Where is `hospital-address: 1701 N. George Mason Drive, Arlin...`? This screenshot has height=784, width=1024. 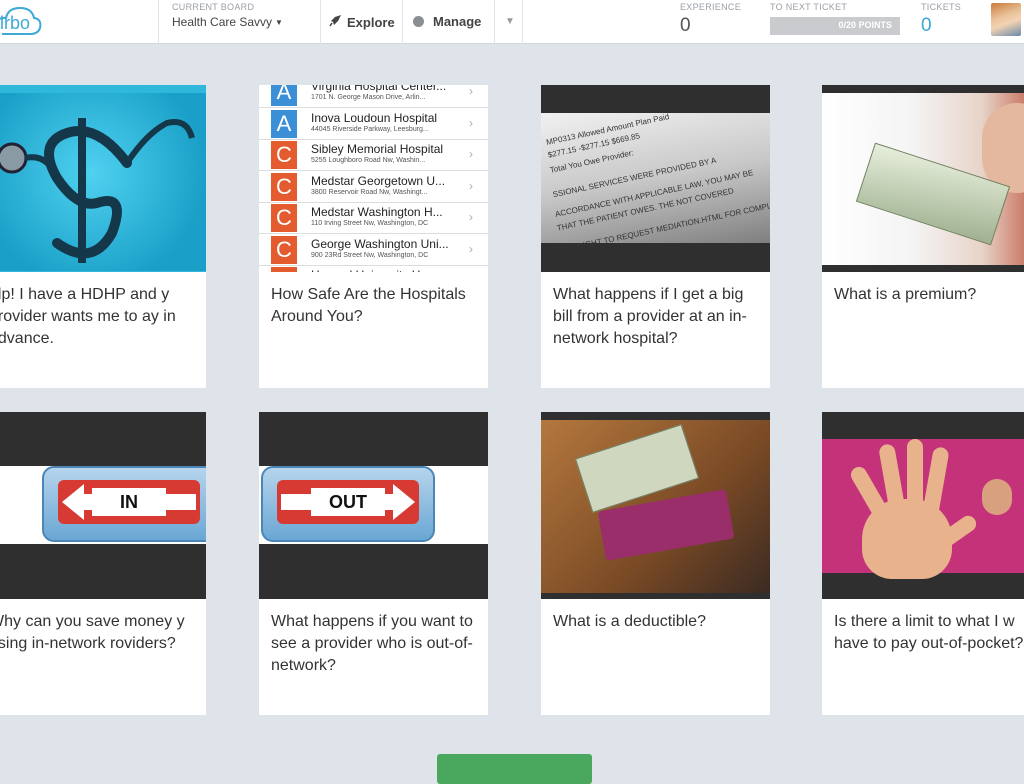 hospital-address: 1701 N. George Mason Drive, Arlin... is located at coordinates (368, 97).